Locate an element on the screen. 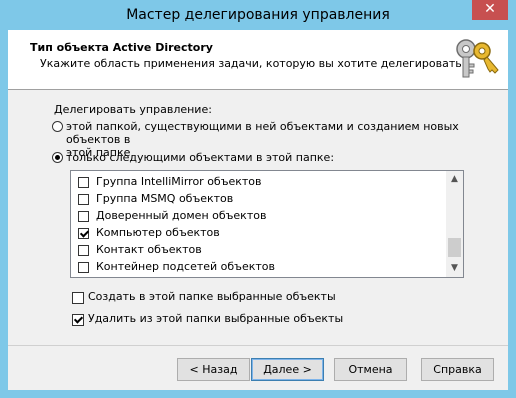 Image resolution: width=516 pixels, height=398 pixels. radio-button is located at coordinates (57, 126).